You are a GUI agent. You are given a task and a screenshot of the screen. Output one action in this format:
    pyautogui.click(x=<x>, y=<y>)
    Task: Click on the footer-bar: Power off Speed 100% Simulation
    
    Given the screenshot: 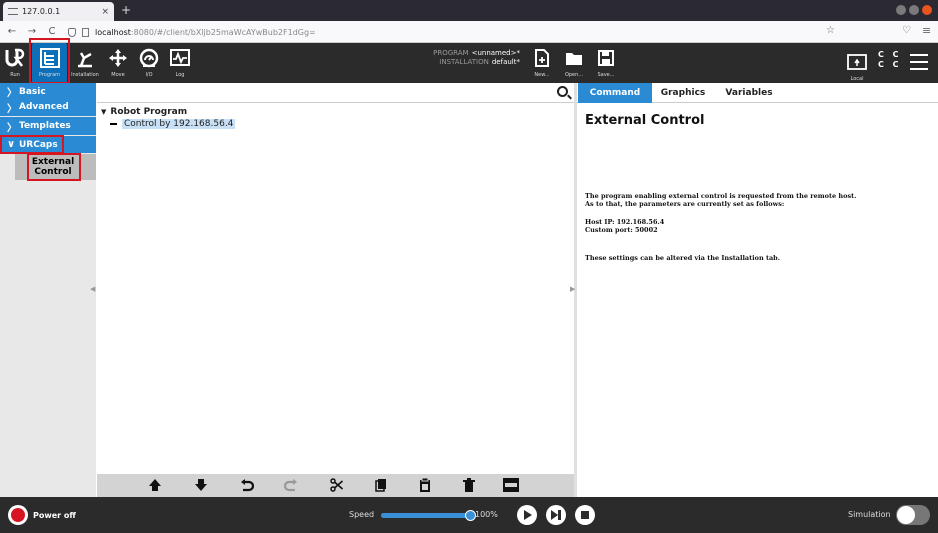 What is the action you would take?
    pyautogui.click(x=469, y=515)
    